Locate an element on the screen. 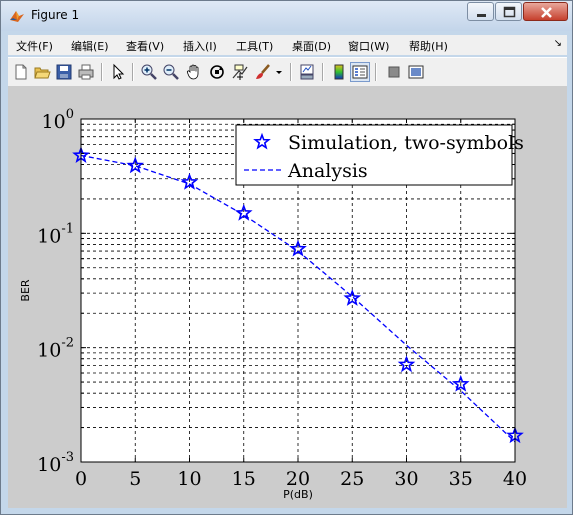  x-tick-label: 0 is located at coordinates (81, 479).